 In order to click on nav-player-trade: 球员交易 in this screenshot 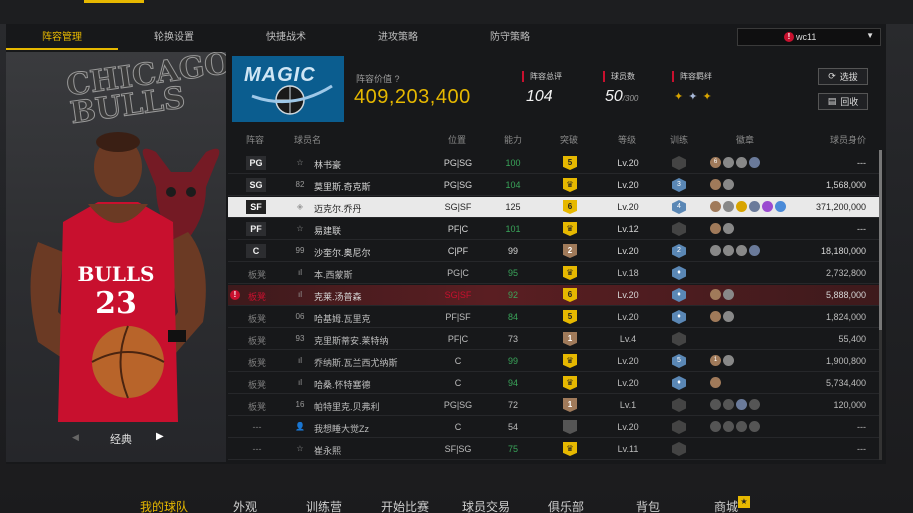, I will do `click(486, 505)`.